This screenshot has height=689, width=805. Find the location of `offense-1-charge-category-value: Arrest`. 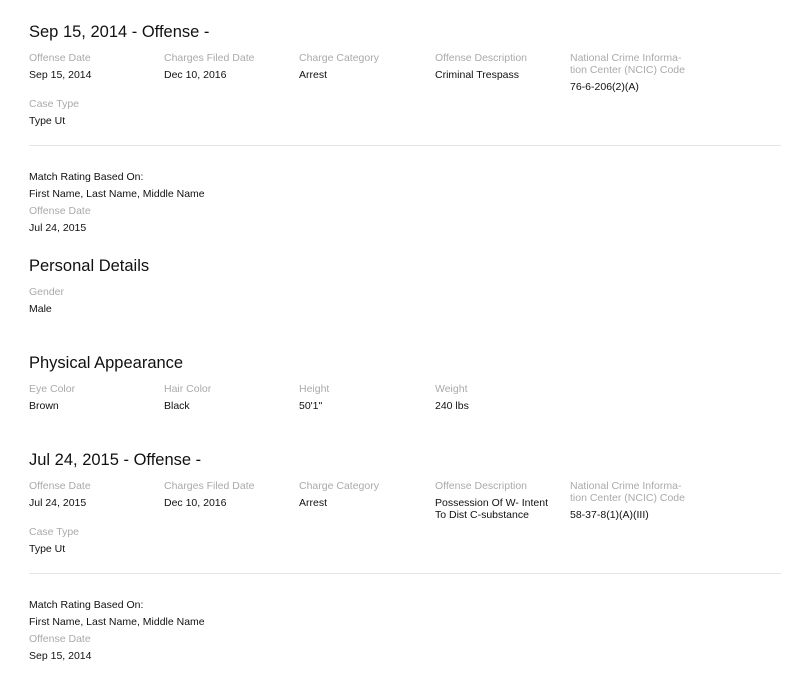

offense-1-charge-category-value: Arrest is located at coordinates (313, 75).